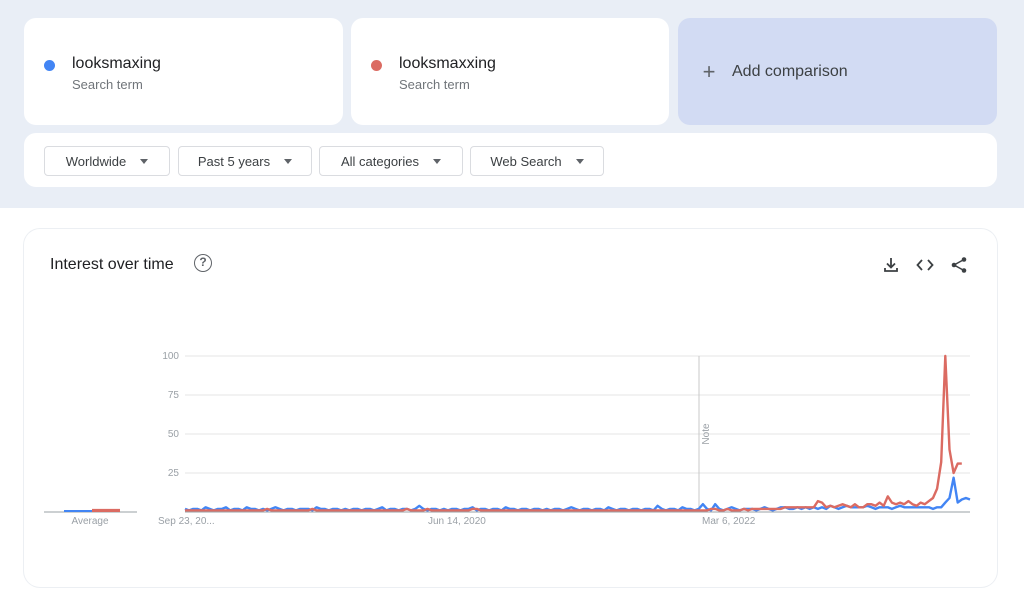 The height and width of the screenshot is (590, 1024). Describe the element at coordinates (447, 63) in the screenshot. I see `search-term-label: looksmaxxing` at that location.